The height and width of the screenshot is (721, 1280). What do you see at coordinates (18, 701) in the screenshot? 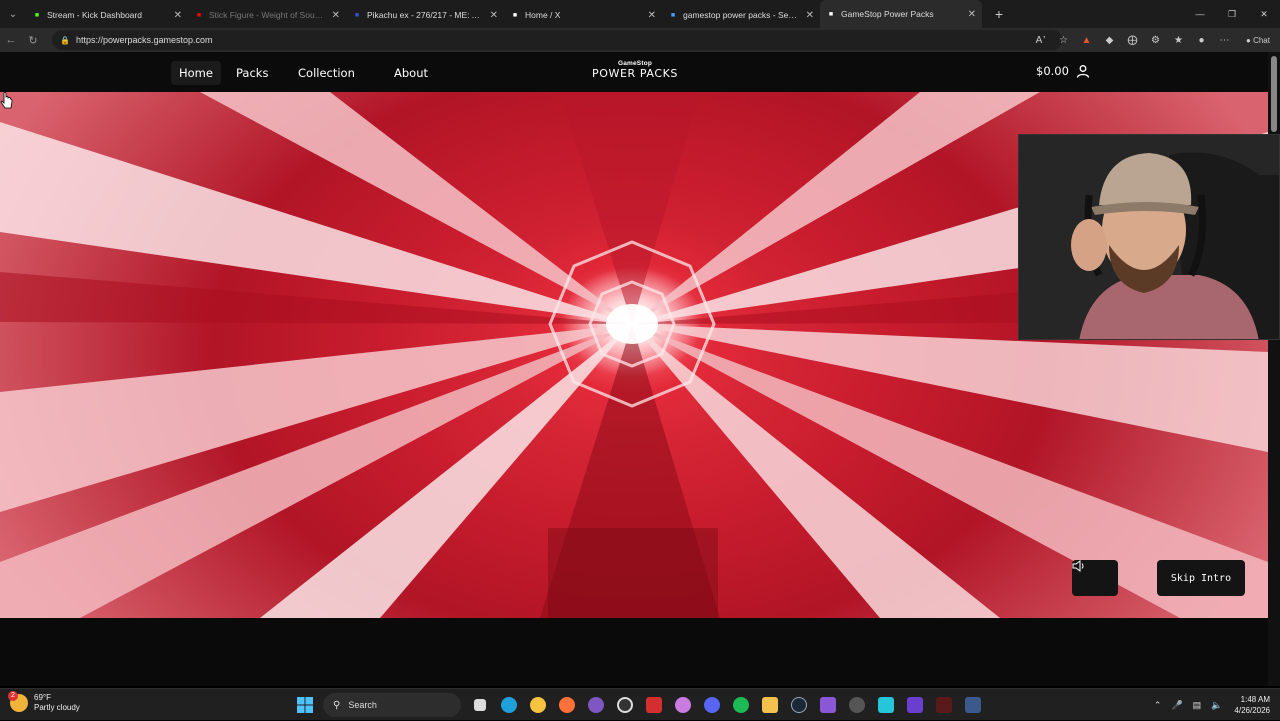
I see `weather-sun-icon: 2` at bounding box center [18, 701].